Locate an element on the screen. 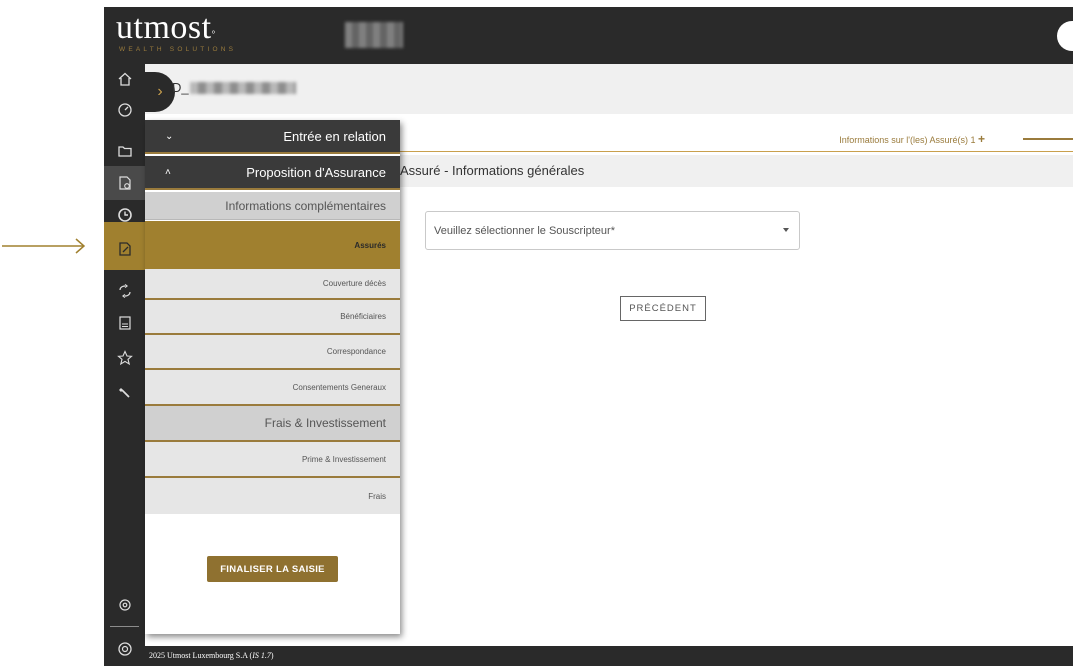 This screenshot has width=1073, height=666. previous-button: PRÉCÉDENT is located at coordinates (663, 308).